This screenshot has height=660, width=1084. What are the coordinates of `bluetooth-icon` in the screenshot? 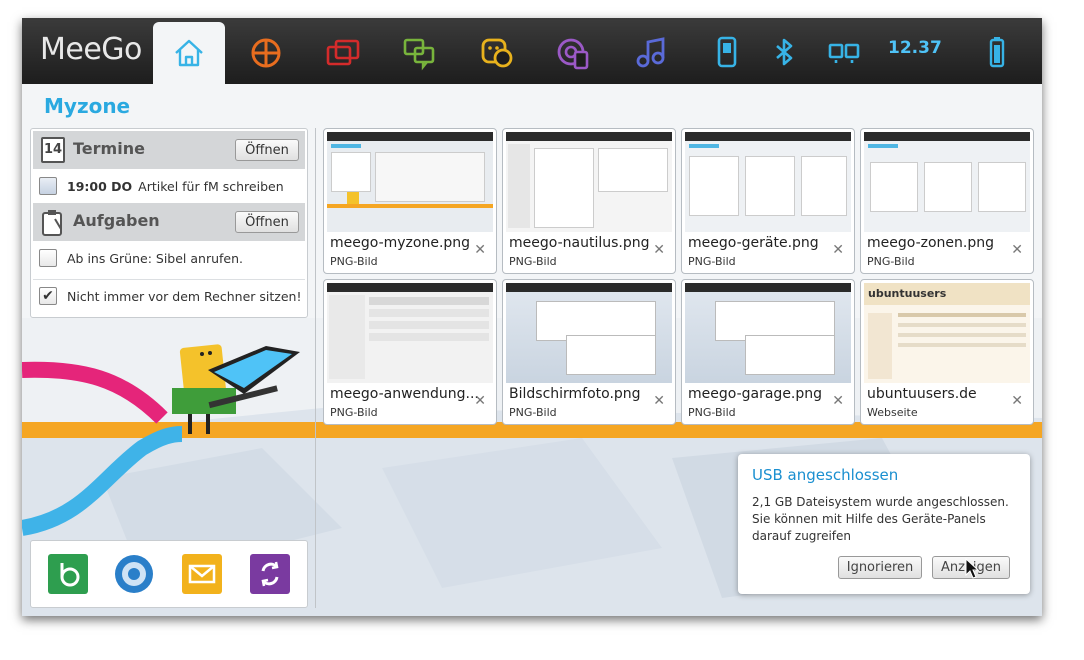 It's located at (784, 52).